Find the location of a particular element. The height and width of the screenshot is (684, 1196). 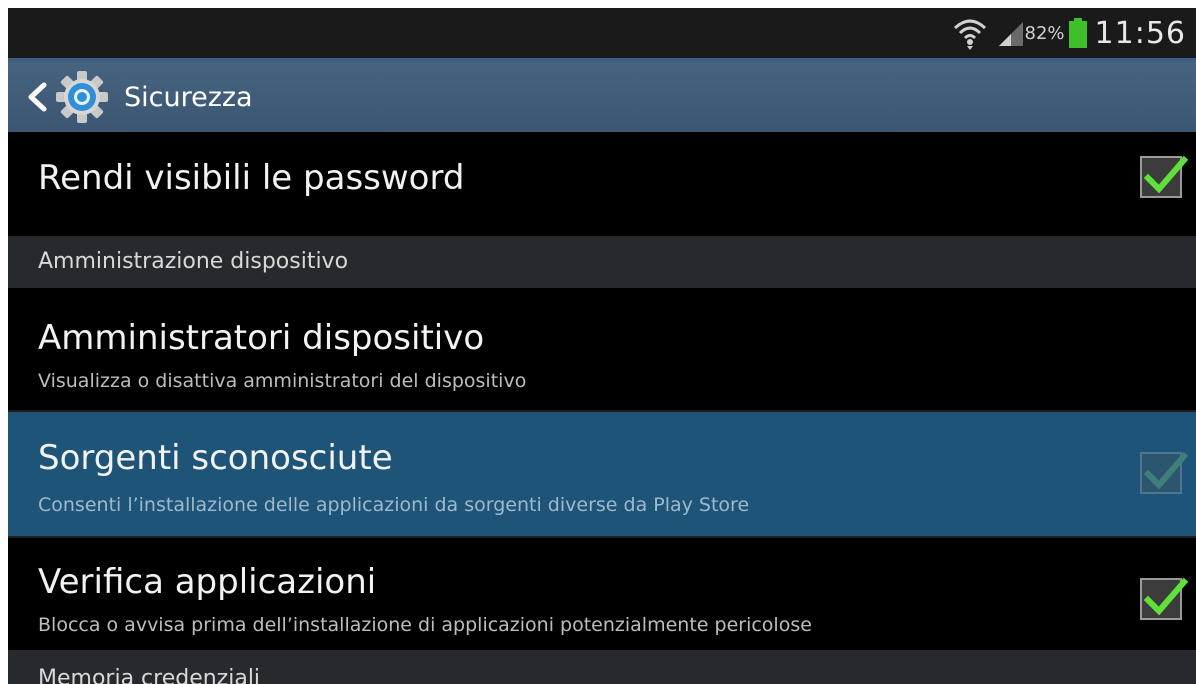

list-item-title: Rendi visibili le password is located at coordinates (251, 178).